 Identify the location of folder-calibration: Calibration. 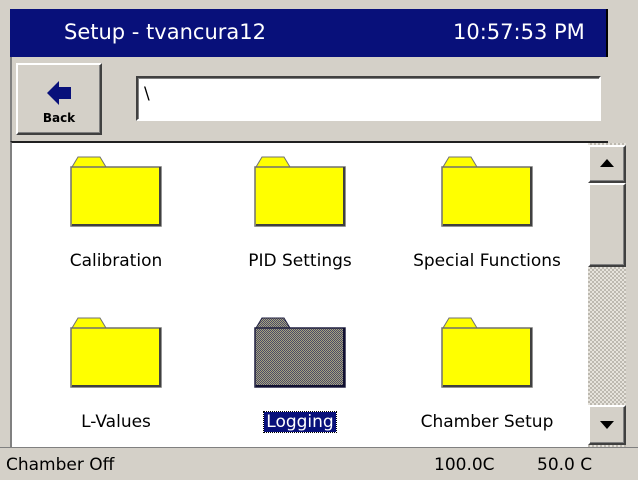
(116, 220).